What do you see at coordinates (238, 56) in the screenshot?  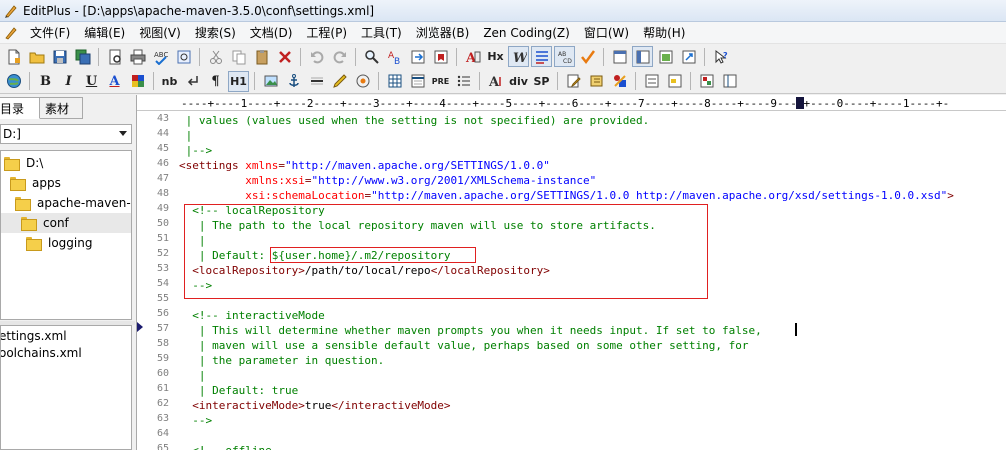 I see `copy-icon` at bounding box center [238, 56].